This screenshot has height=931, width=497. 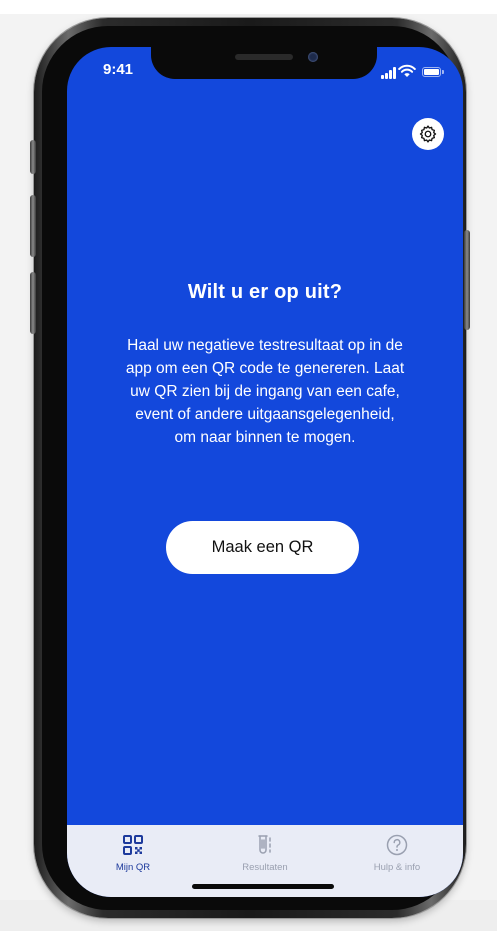 I want to click on make-qr-button-label: Maak een QR, so click(x=262, y=547).